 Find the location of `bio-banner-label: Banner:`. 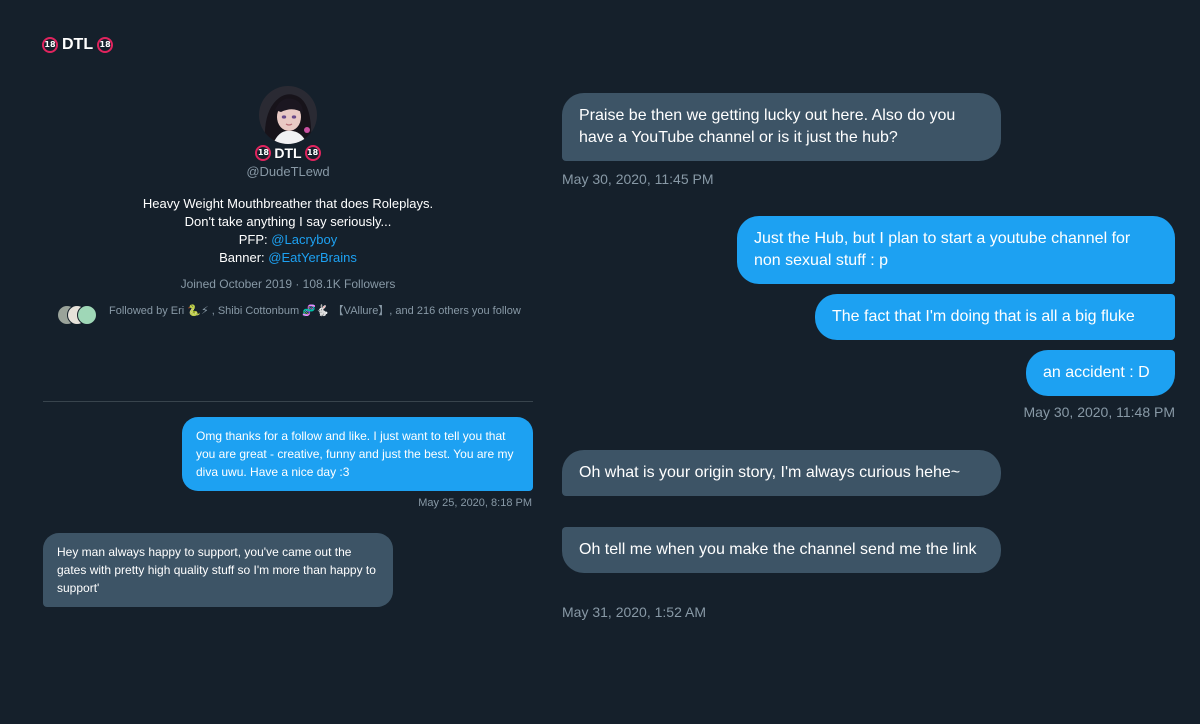

bio-banner-label: Banner: is located at coordinates (244, 257).